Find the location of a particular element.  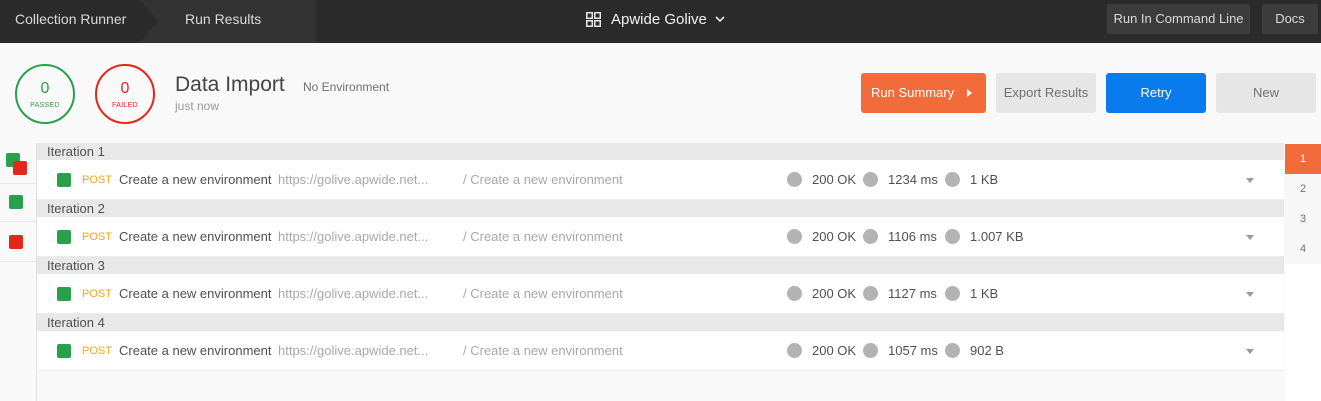

page-3: 3 is located at coordinates (1303, 219).